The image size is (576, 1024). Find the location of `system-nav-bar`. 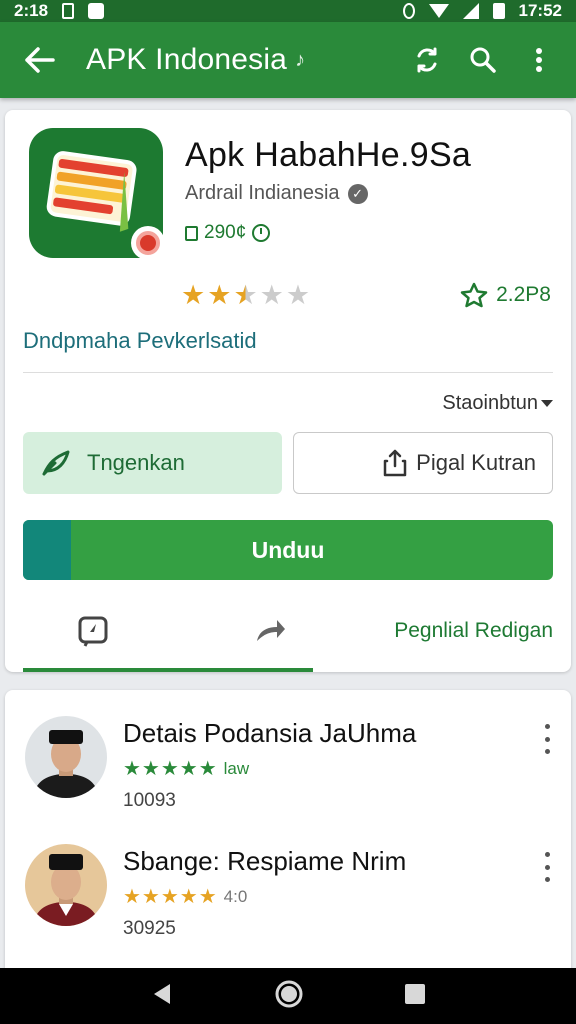

system-nav-bar is located at coordinates (288, 996).